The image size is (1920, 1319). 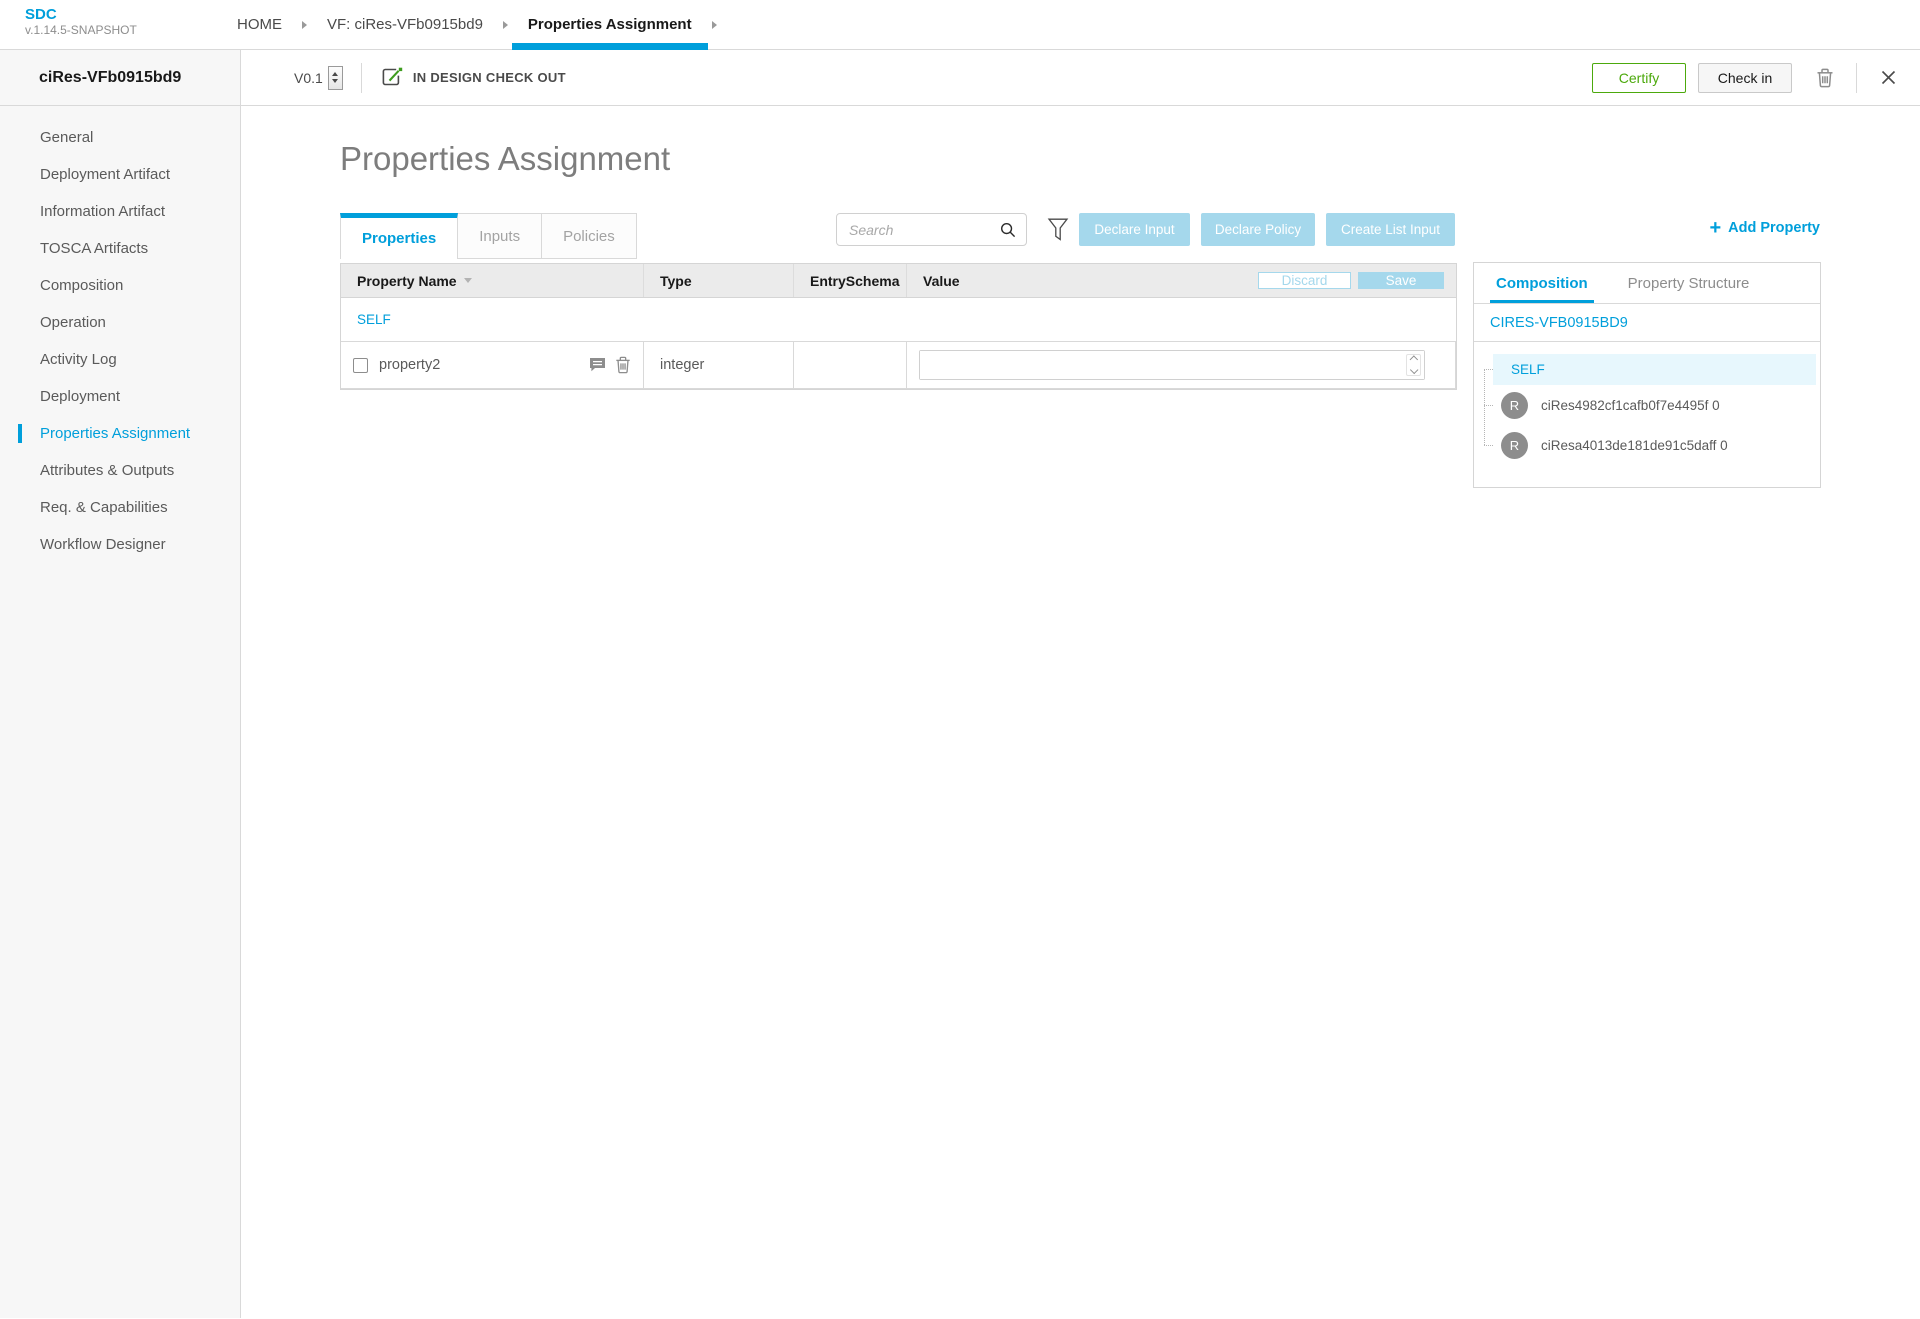 I want to click on entity-name: ciRes-VFb0915bd9, so click(x=120, y=77).